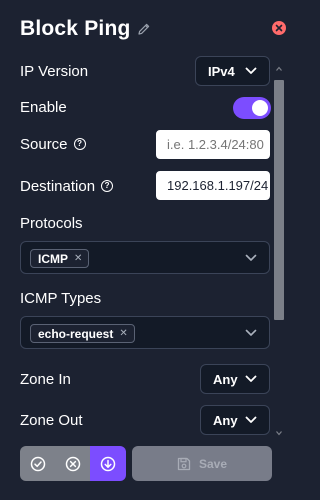 The width and height of the screenshot is (320, 500). Describe the element at coordinates (43, 107) in the screenshot. I see `enable-label: Enable` at that location.